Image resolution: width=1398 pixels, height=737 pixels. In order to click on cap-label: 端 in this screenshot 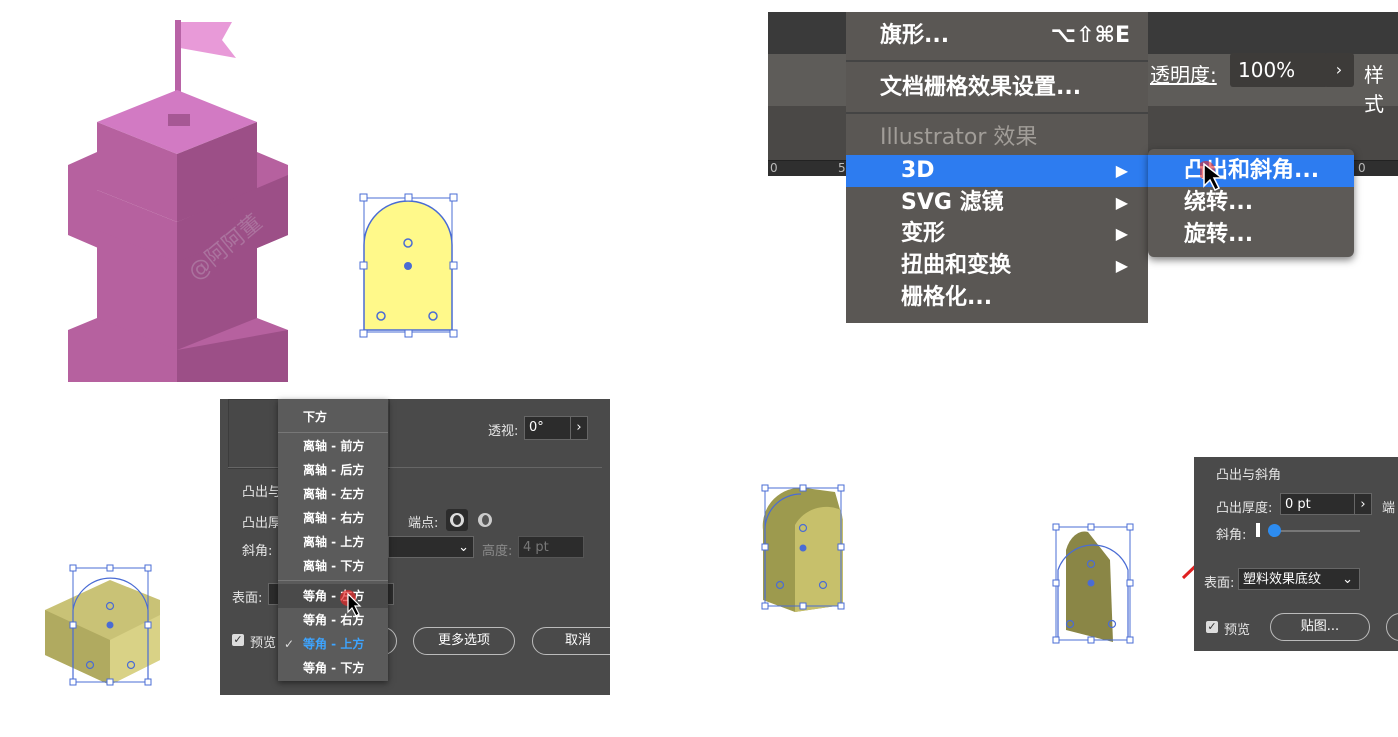, I will do `click(1389, 508)`.